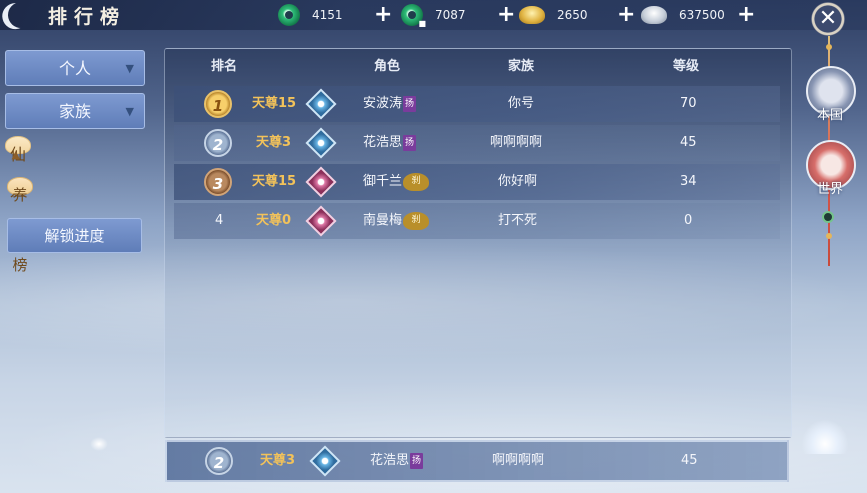 The width and height of the screenshot is (867, 493). I want to click on menu-clan: 家族 ▼, so click(75, 111).